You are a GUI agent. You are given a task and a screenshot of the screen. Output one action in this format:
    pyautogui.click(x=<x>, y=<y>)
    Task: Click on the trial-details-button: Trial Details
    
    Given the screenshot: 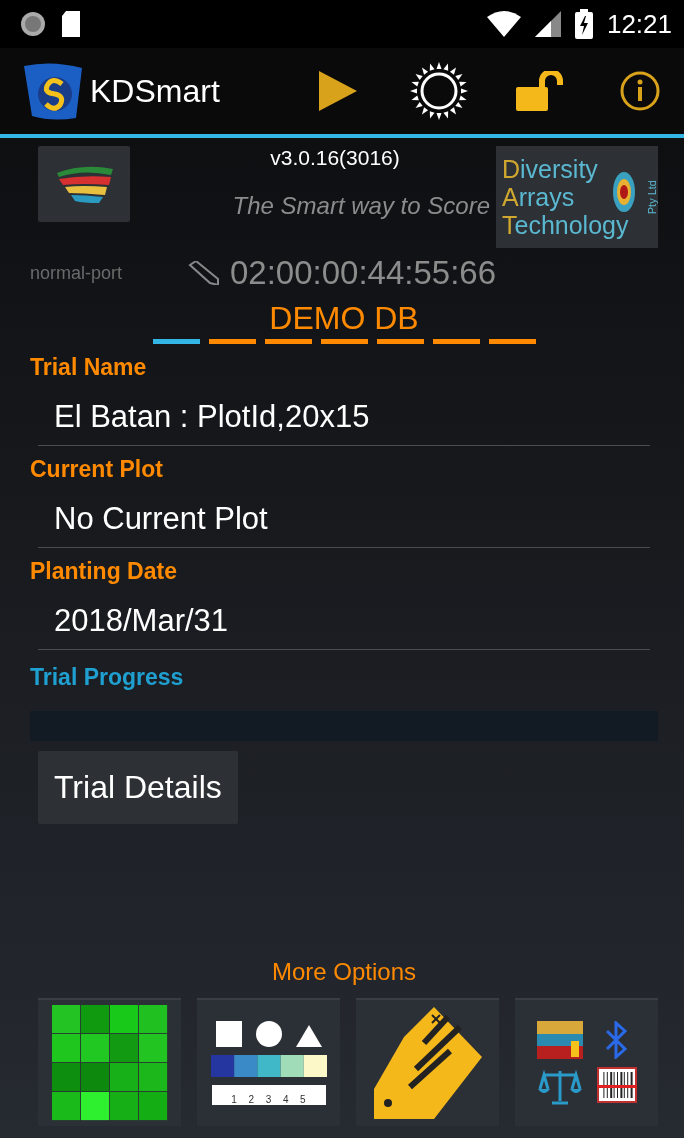 What is the action you would take?
    pyautogui.click(x=138, y=787)
    